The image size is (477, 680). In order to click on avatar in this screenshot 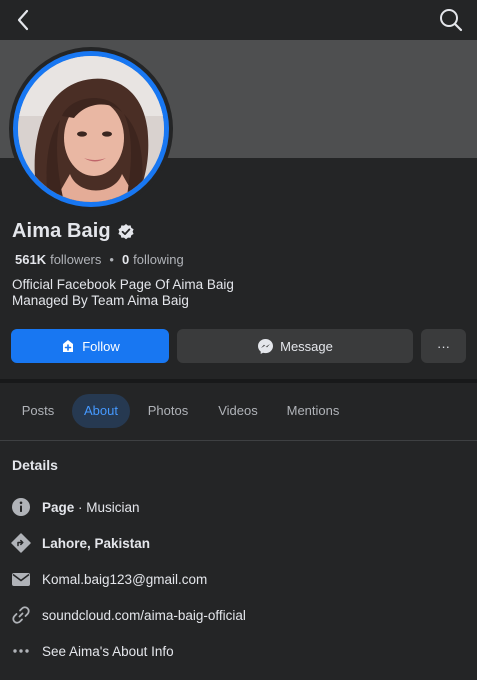, I will do `click(91, 129)`.